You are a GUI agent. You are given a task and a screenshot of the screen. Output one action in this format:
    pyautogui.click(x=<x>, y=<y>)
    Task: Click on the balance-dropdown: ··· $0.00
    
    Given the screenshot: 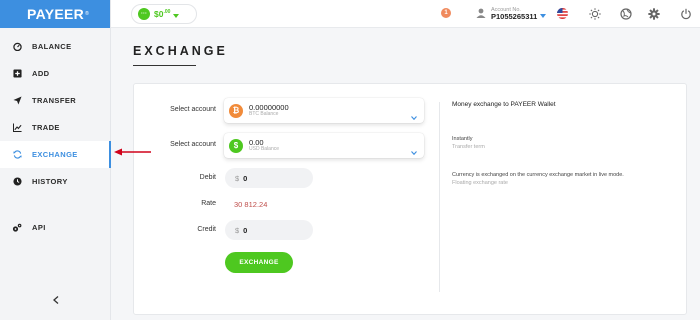 What is the action you would take?
    pyautogui.click(x=164, y=14)
    